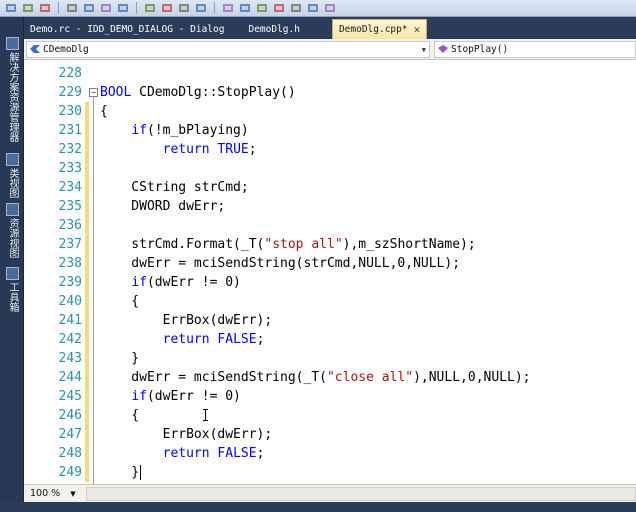 This screenshot has width=636, height=512. What do you see at coordinates (205, 415) in the screenshot?
I see `mouse-ibeam-icon` at bounding box center [205, 415].